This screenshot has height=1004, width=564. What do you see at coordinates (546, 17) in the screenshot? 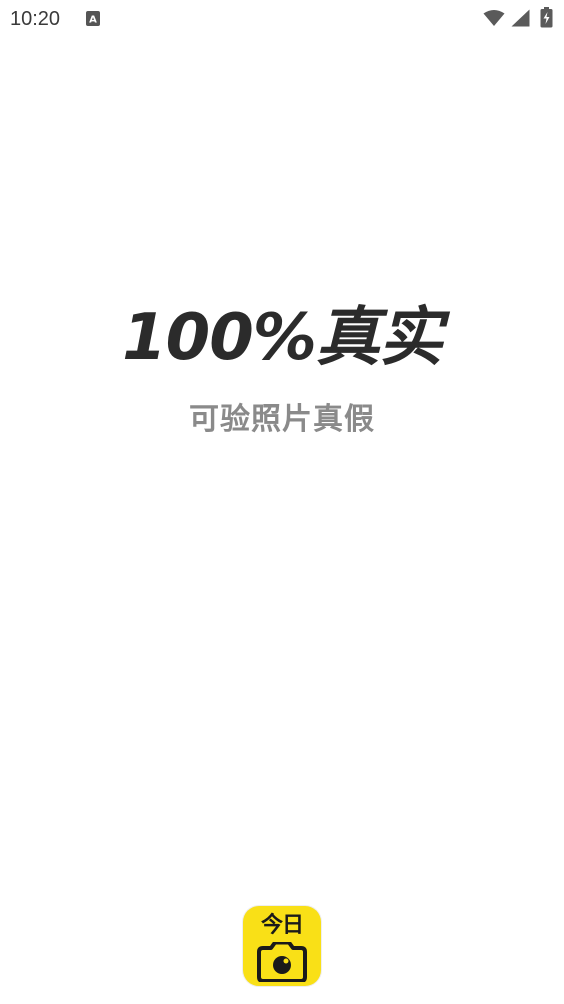
I see `battery-charging-icon` at bounding box center [546, 17].